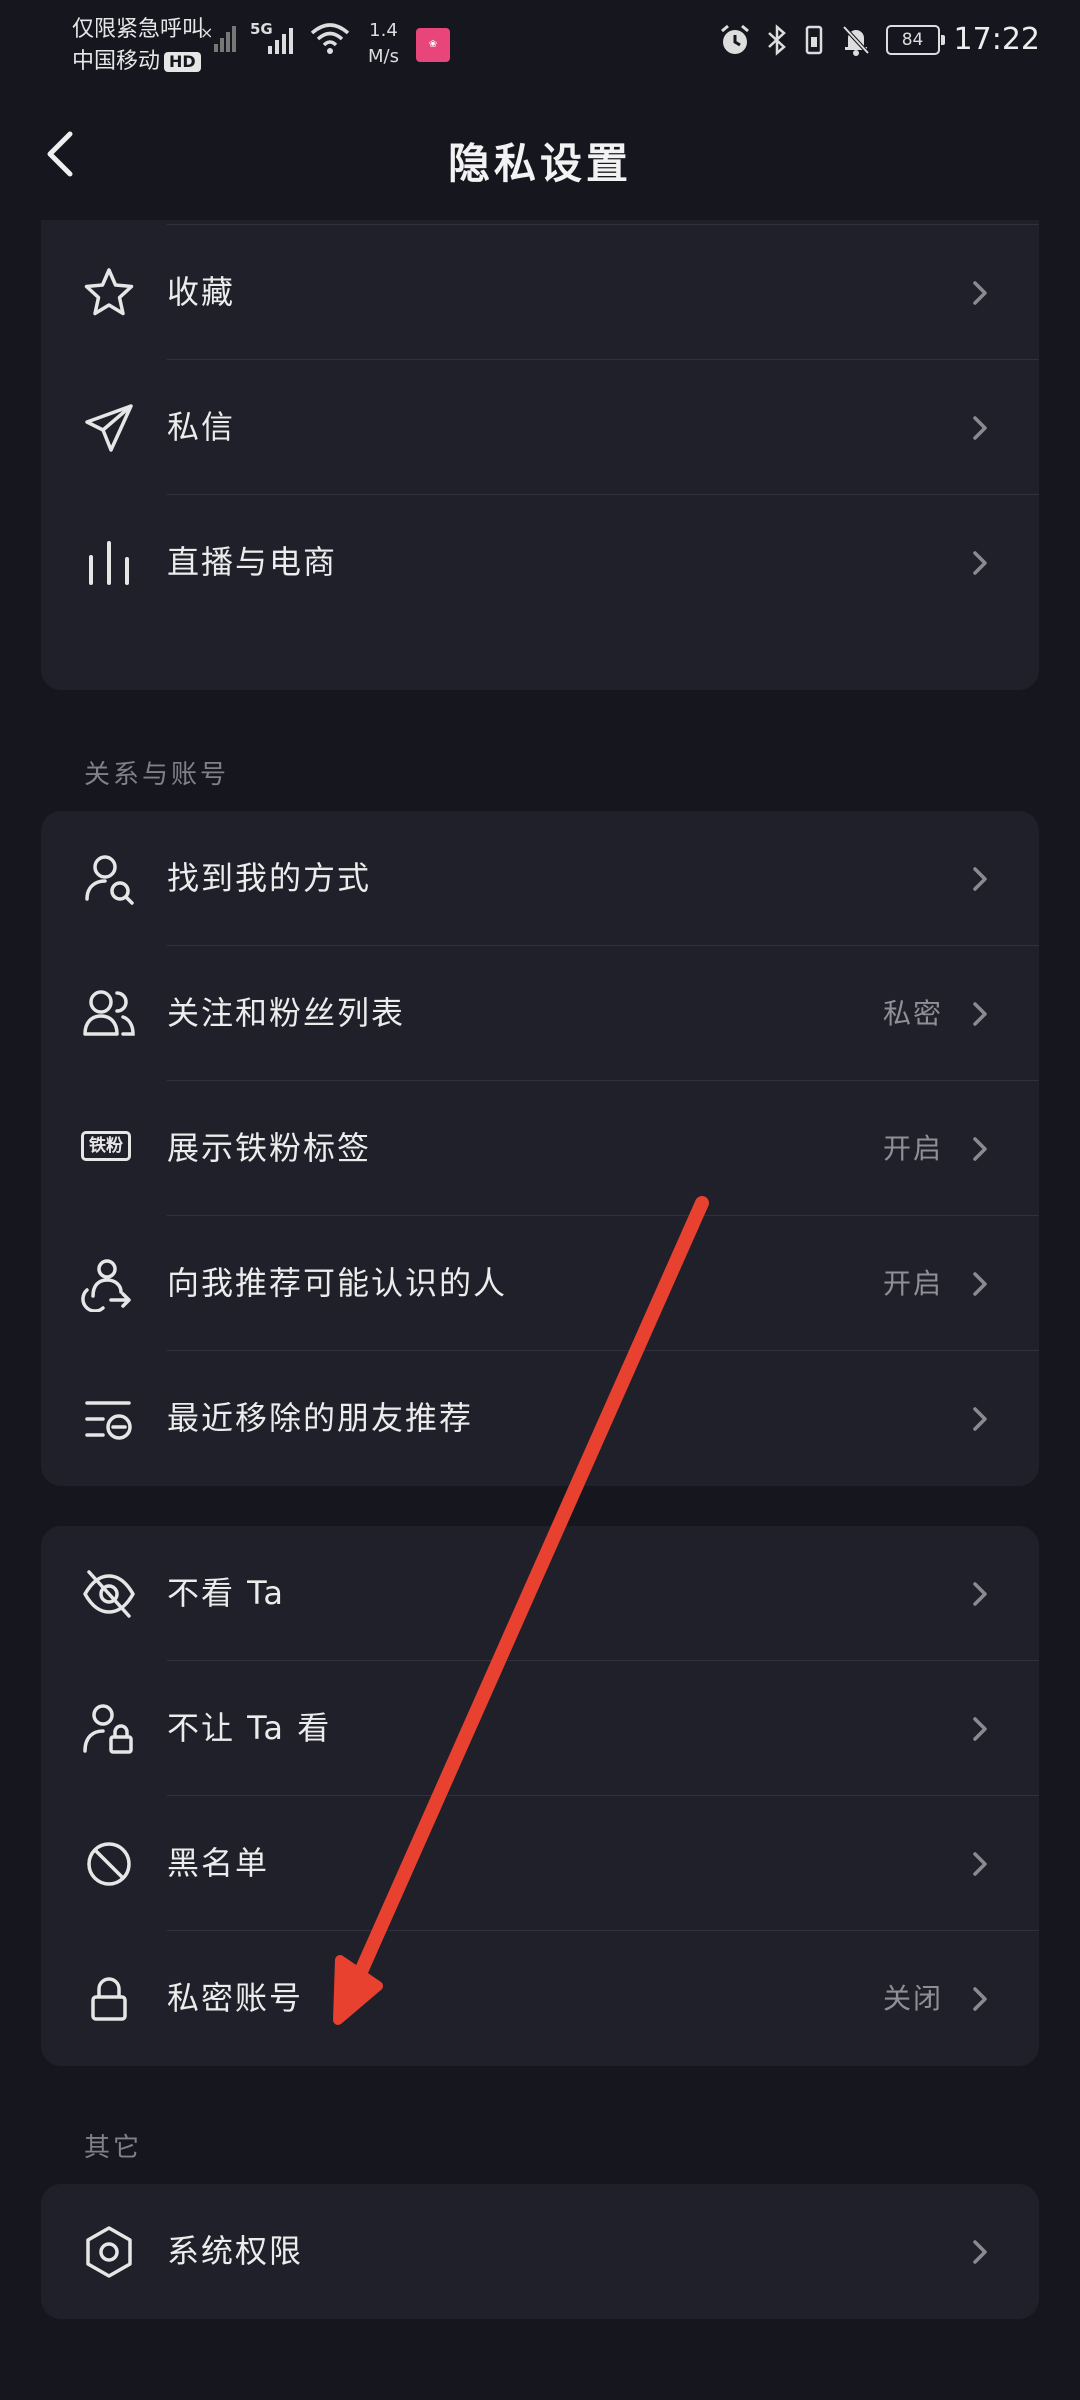 Image resolution: width=1080 pixels, height=2400 pixels. What do you see at coordinates (540, 45) in the screenshot?
I see `status-bar: 仅限紧急呼叫 中国移动 HD × 5G 1.4 M/s ❀ 84 17:22` at bounding box center [540, 45].